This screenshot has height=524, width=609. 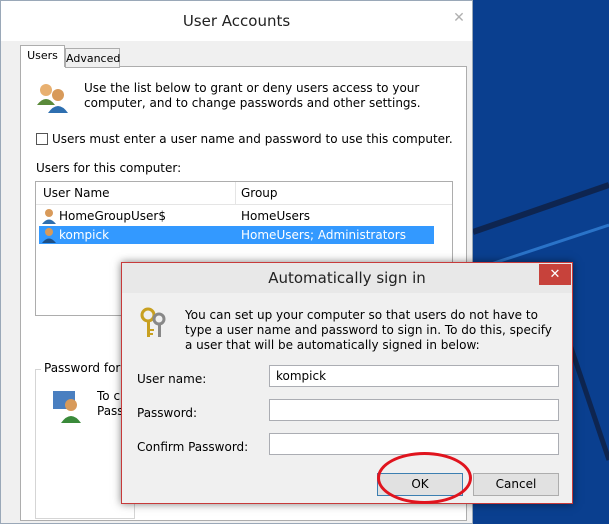 I want to click on user-accounts-titlebar: User Accounts ✕, so click(x=236, y=21).